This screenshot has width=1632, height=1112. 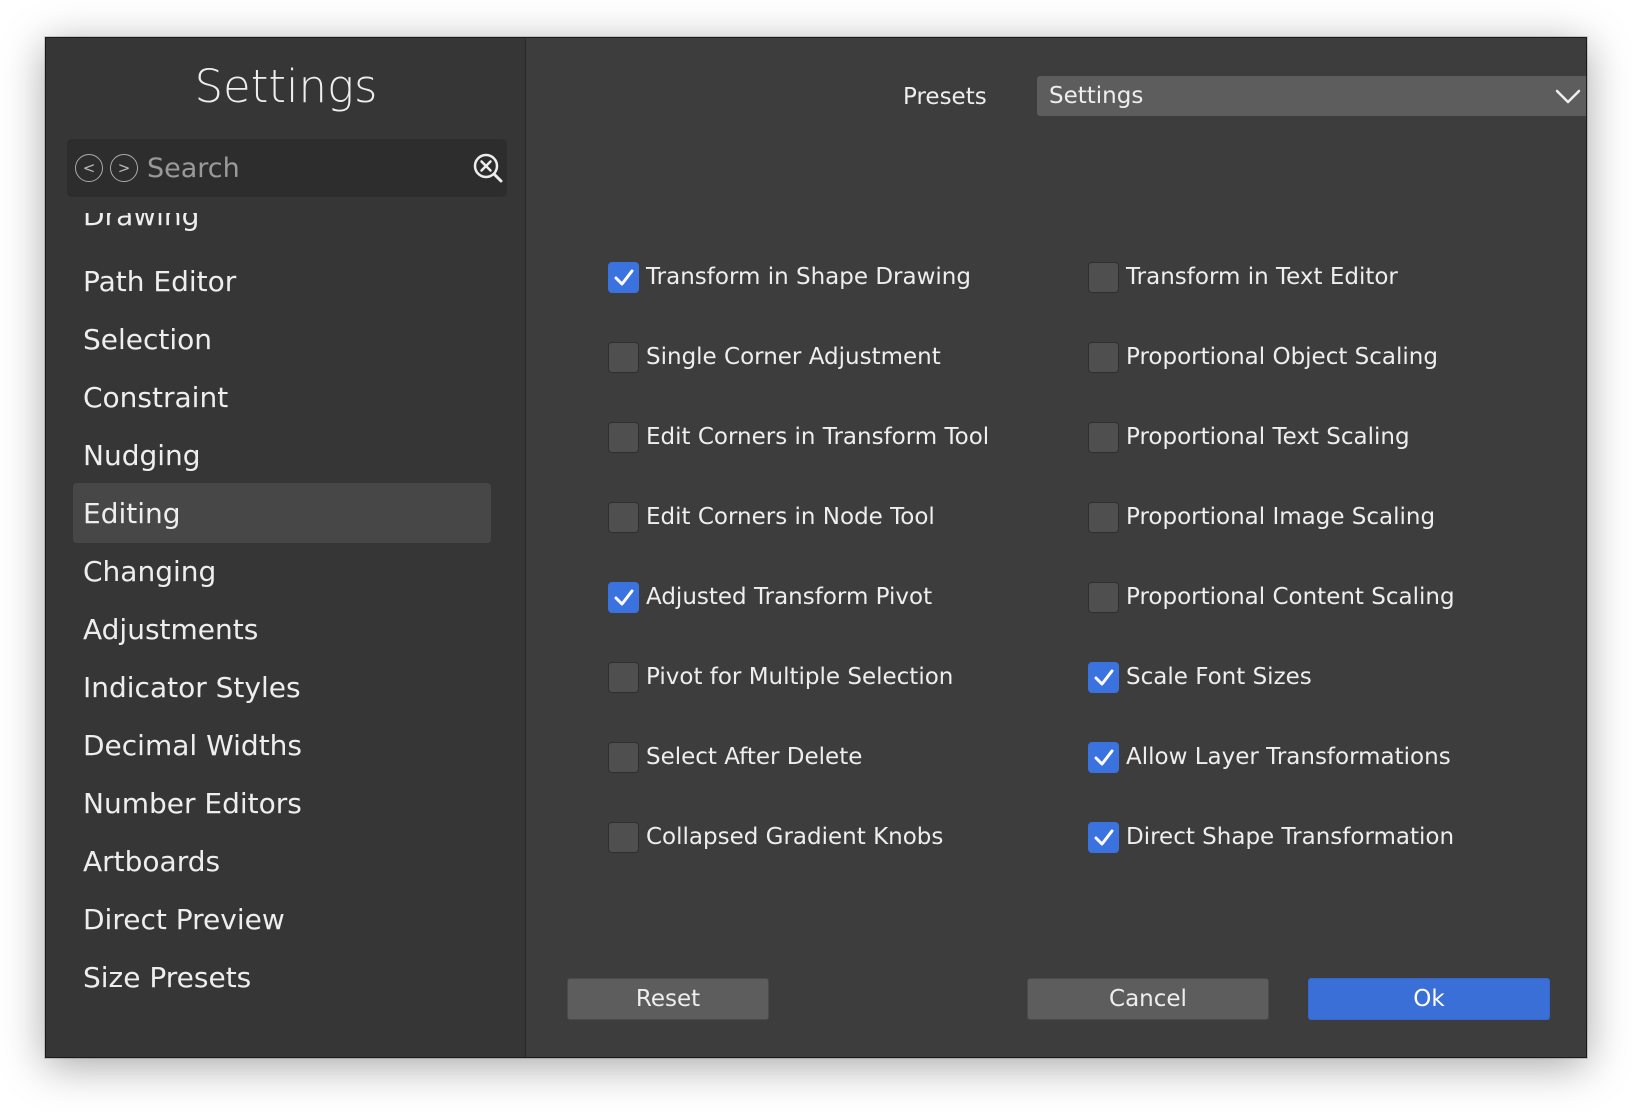 I want to click on sidebar-item-path-editor: Path Editor, so click(x=282, y=281).